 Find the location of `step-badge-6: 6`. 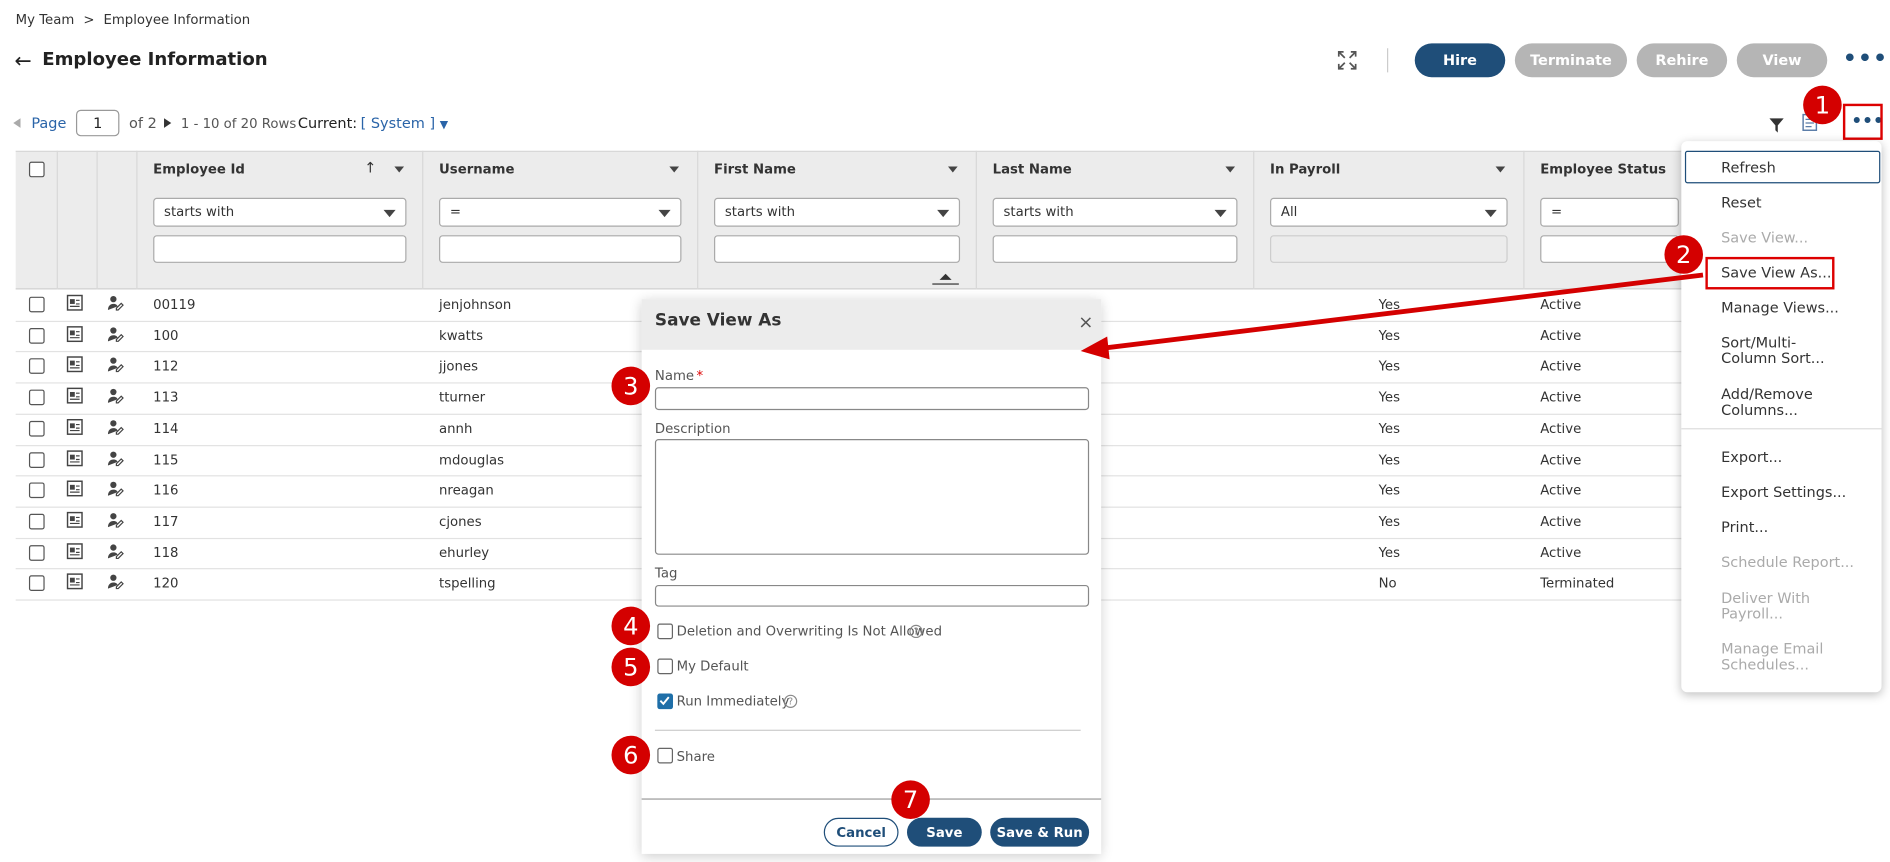

step-badge-6: 6 is located at coordinates (631, 755).